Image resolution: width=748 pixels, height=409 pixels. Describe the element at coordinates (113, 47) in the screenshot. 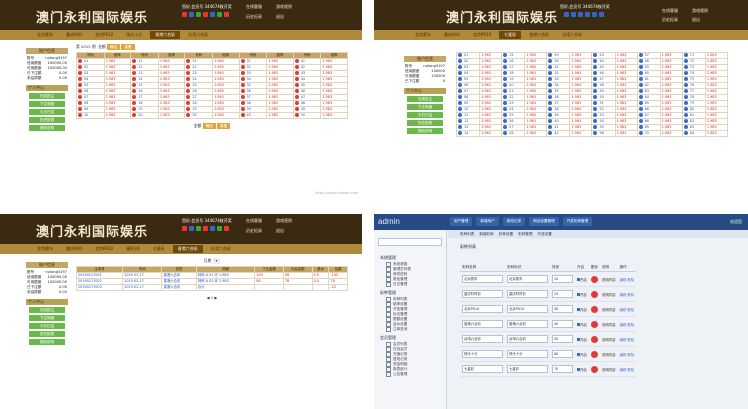

I see `confirm-button: 确定` at that location.